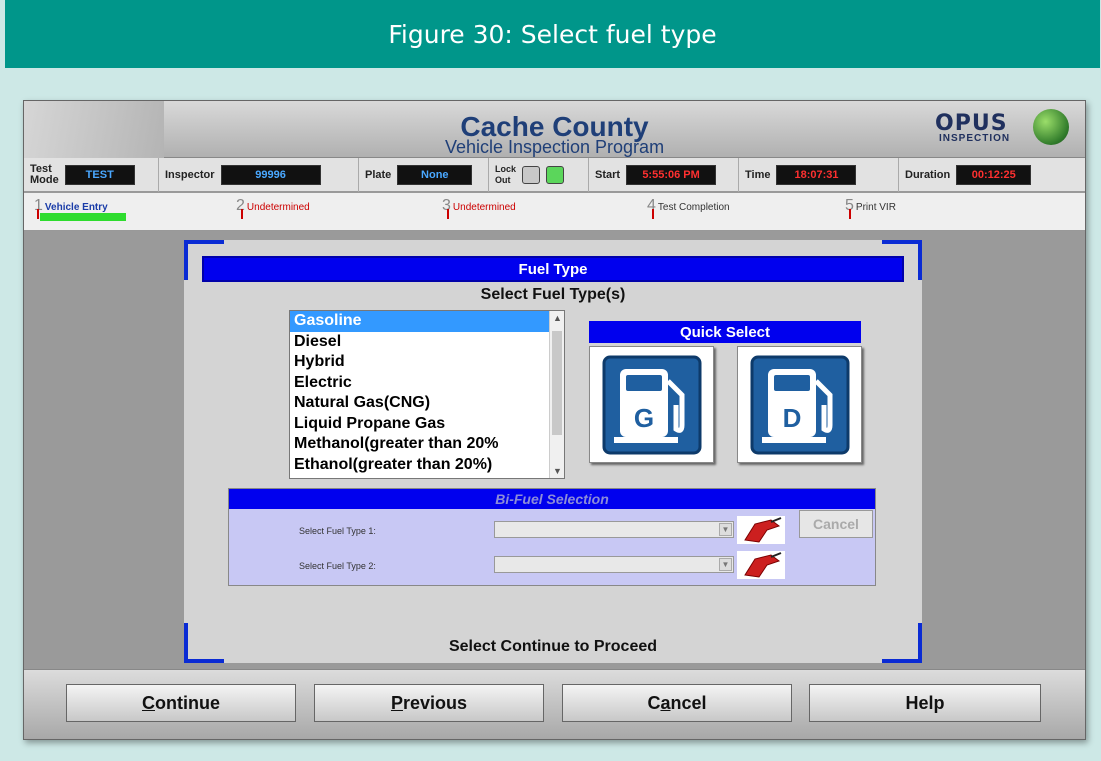 The image size is (1101, 761). Describe the element at coordinates (420, 444) in the screenshot. I see `fuel-option-methanol: Methanol(greater than 20%` at that location.